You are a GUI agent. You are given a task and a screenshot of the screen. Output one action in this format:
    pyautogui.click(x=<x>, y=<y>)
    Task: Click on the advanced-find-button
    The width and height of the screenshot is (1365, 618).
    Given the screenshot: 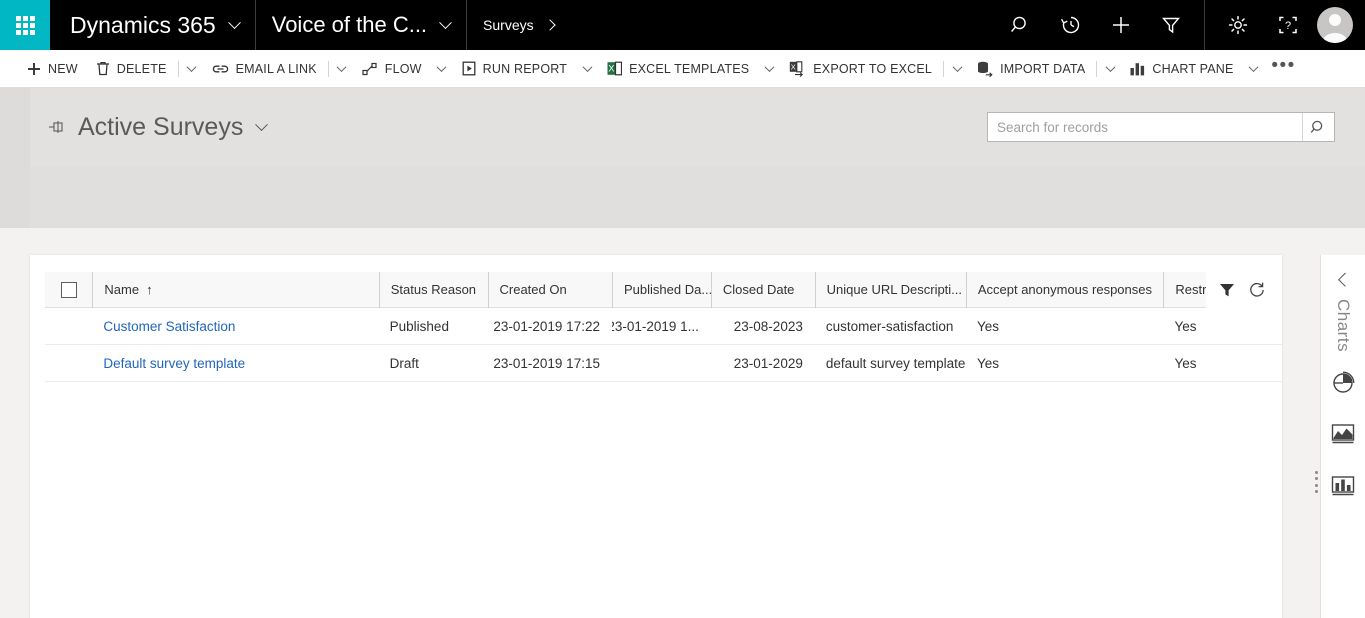 What is the action you would take?
    pyautogui.click(x=1171, y=25)
    